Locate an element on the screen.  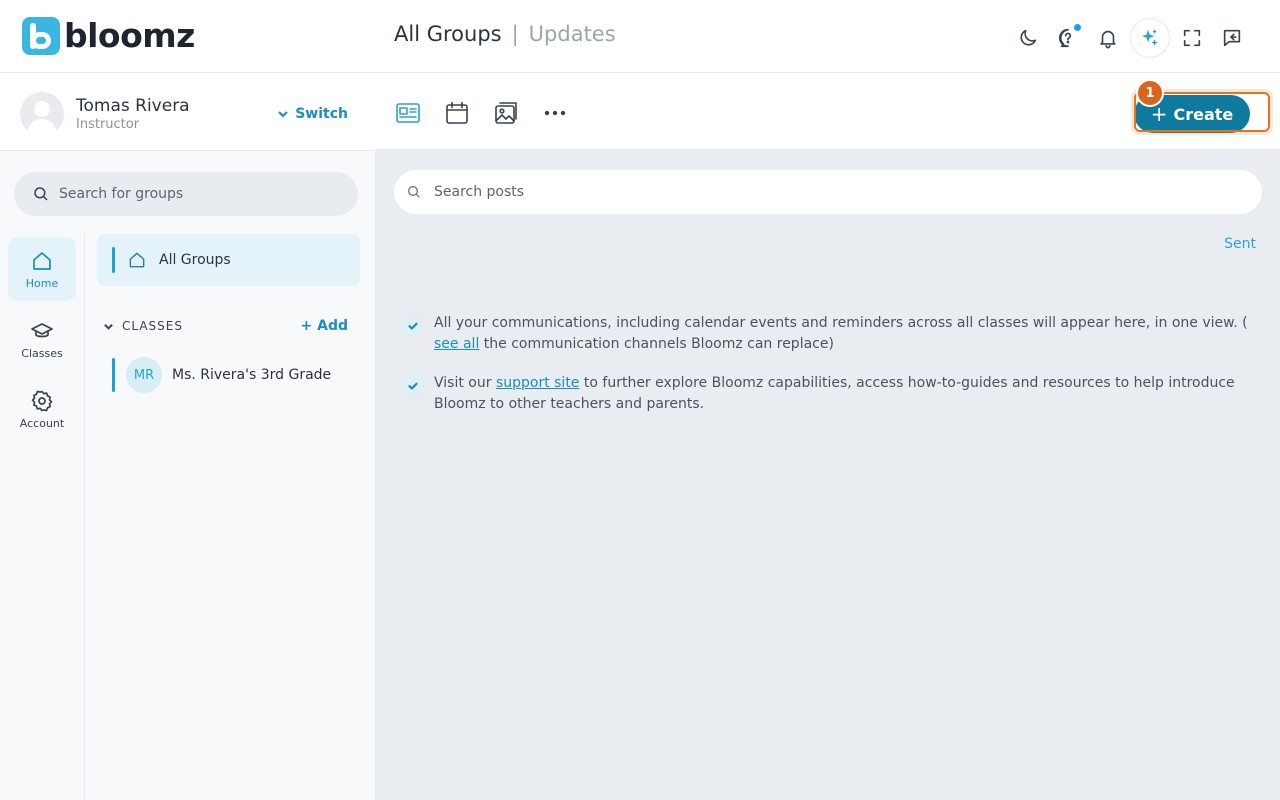
fullscreen-icon is located at coordinates (1192, 38).